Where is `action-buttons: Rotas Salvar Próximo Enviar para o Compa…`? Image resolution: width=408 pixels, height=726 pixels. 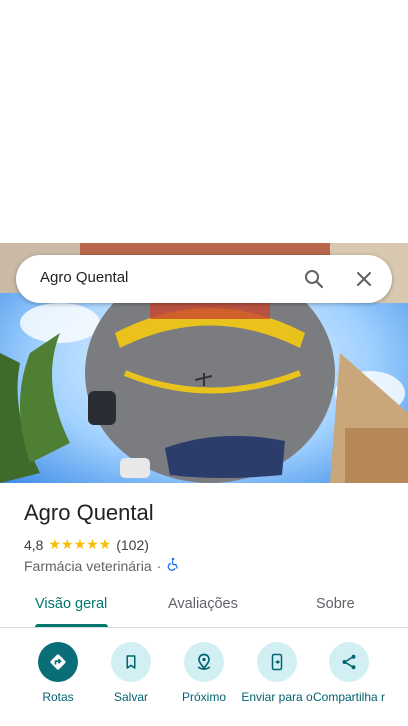
action-buttons: Rotas Salvar Próximo Enviar para o Compa… is located at coordinates (204, 683).